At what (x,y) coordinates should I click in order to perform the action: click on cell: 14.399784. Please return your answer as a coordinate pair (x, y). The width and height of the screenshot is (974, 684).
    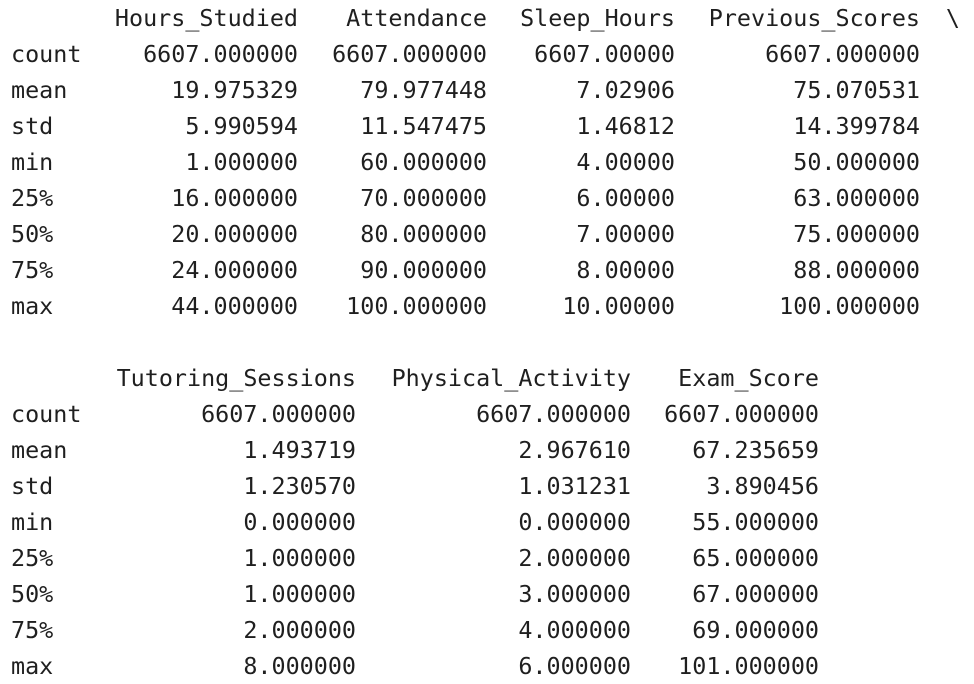
    Looking at the image, I should click on (856, 126).